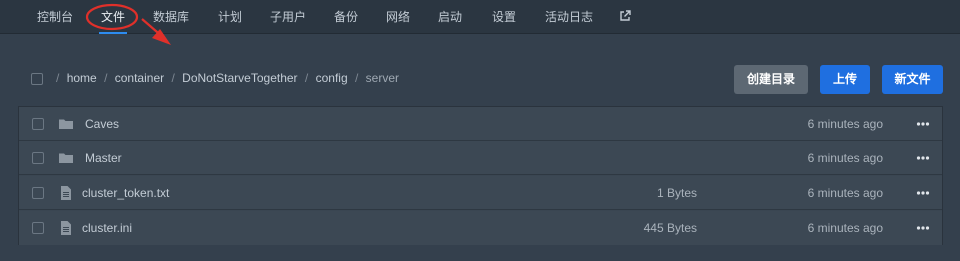  I want to click on file-name: cluster.ini, so click(107, 228).